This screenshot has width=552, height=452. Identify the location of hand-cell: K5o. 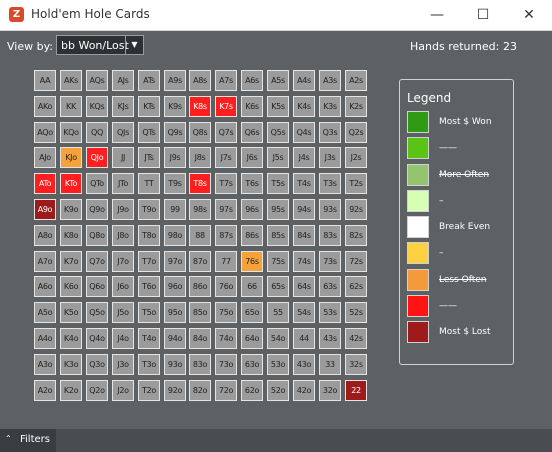
(71, 312).